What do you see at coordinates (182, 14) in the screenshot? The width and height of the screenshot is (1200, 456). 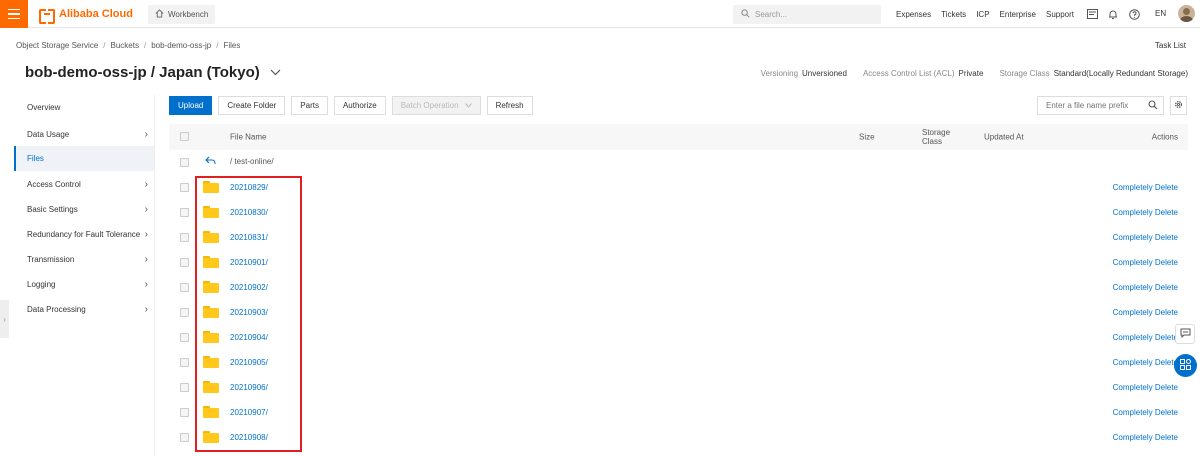 I see `workbench-button: Workbench` at bounding box center [182, 14].